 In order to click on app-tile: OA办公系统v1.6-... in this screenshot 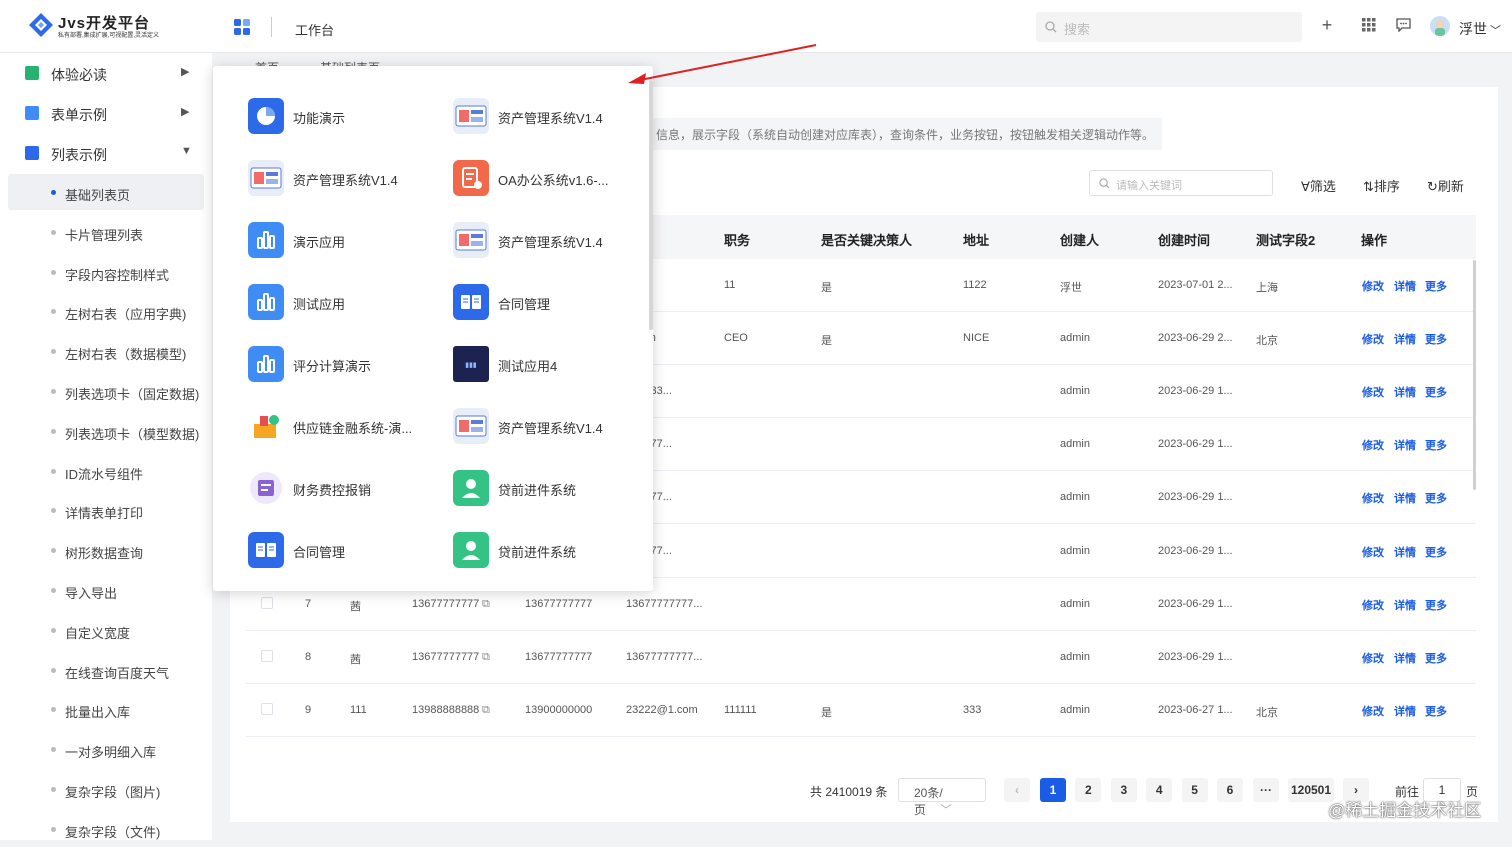, I will do `click(548, 178)`.